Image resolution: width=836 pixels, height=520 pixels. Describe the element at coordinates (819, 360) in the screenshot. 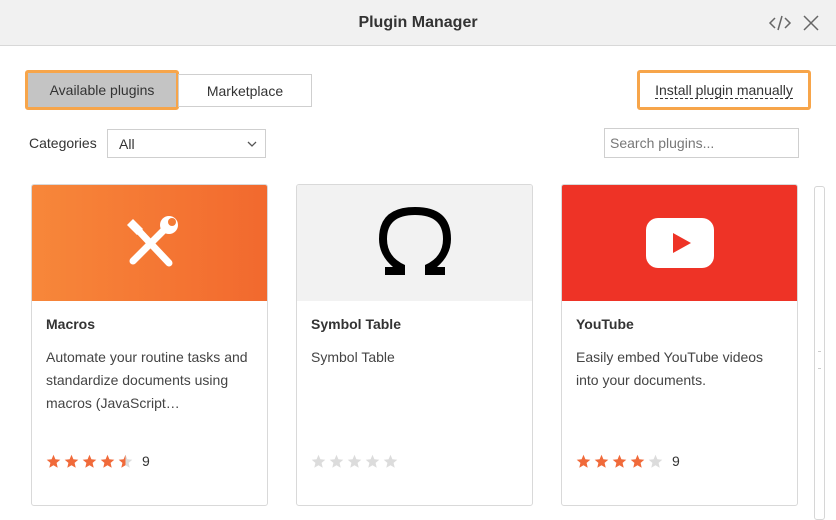

I see `scrollbar-grip-icon` at that location.